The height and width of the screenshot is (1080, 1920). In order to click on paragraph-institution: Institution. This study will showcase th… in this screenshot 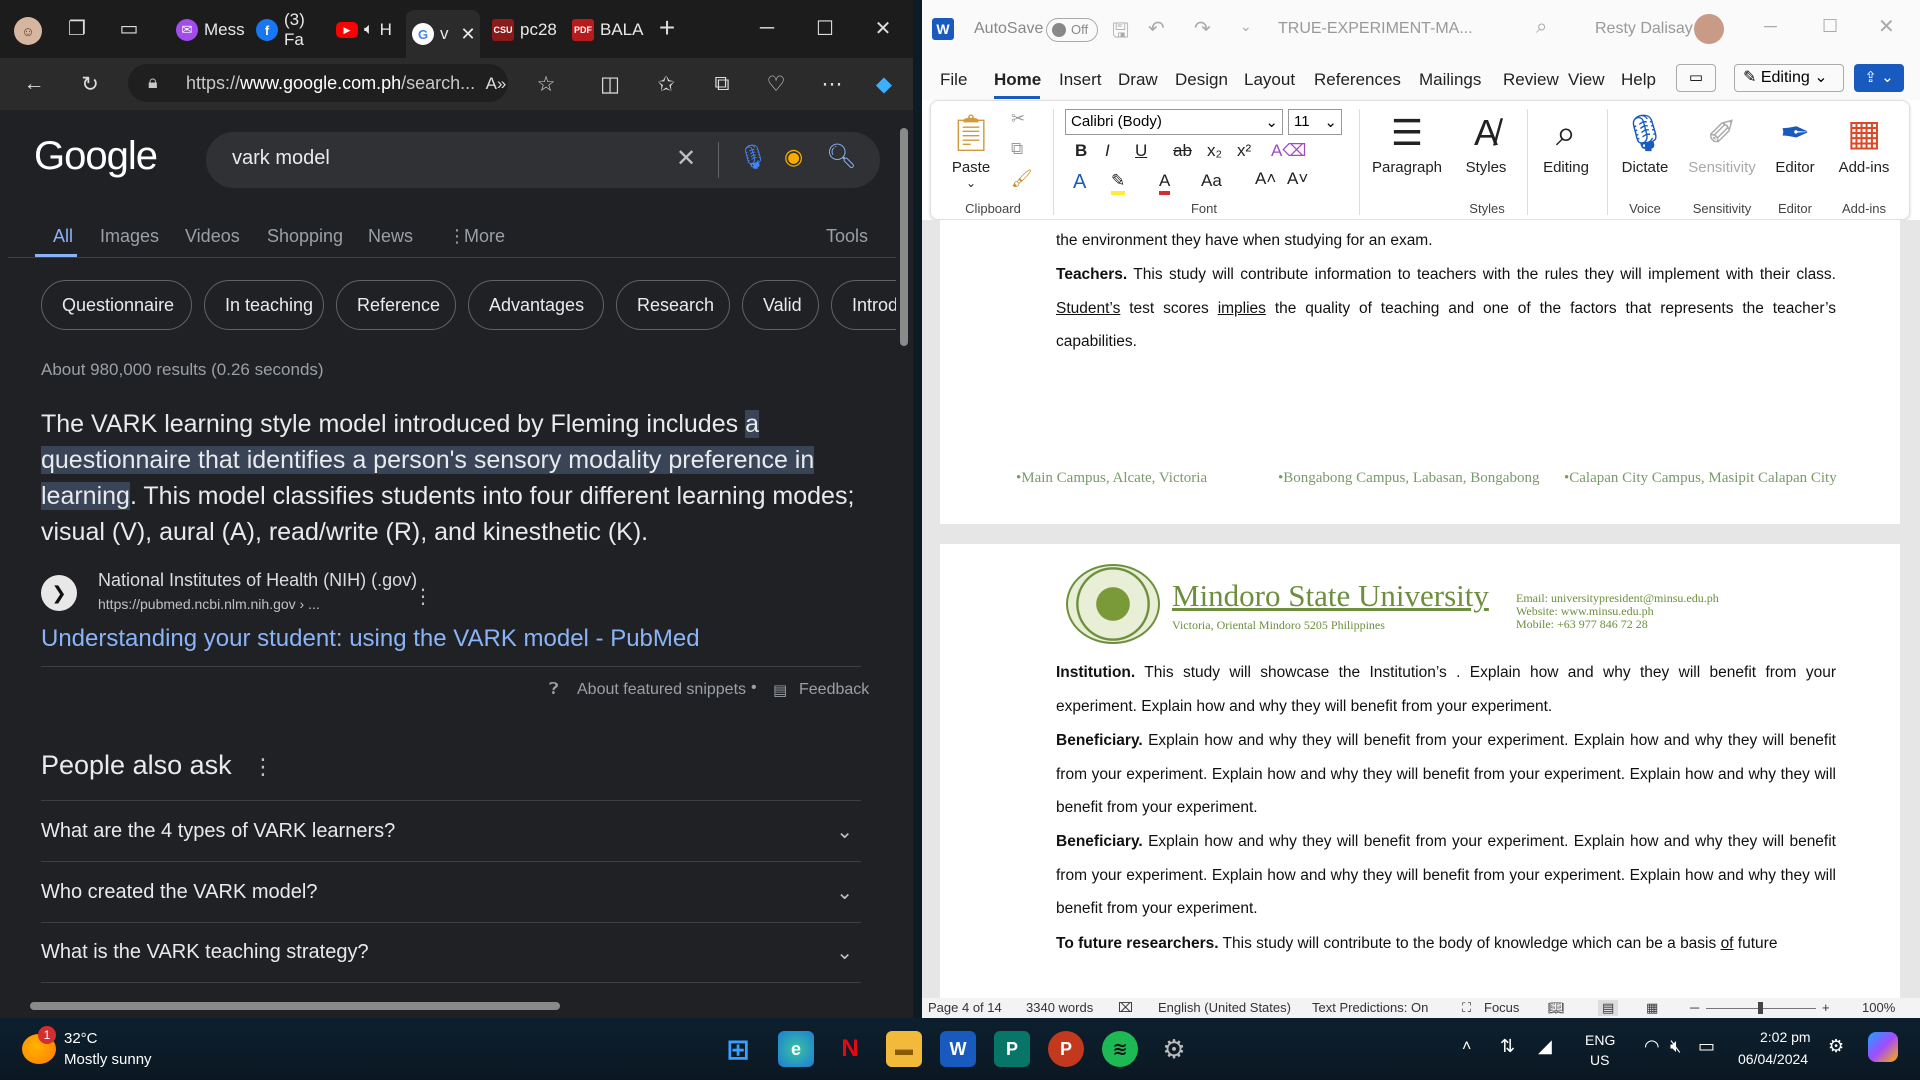, I will do `click(1446, 689)`.